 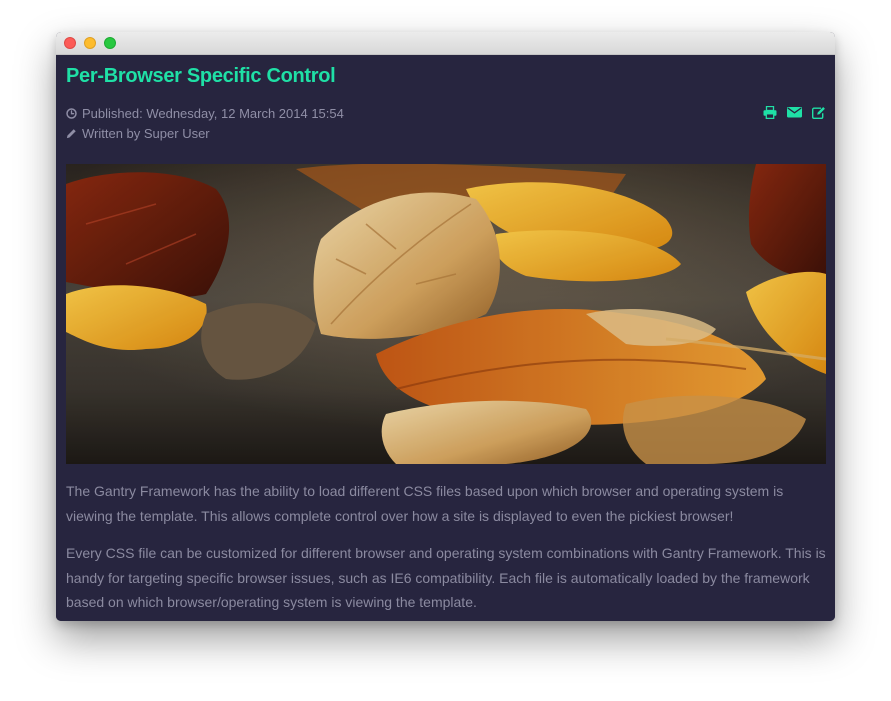 What do you see at coordinates (770, 112) in the screenshot?
I see `print-icon` at bounding box center [770, 112].